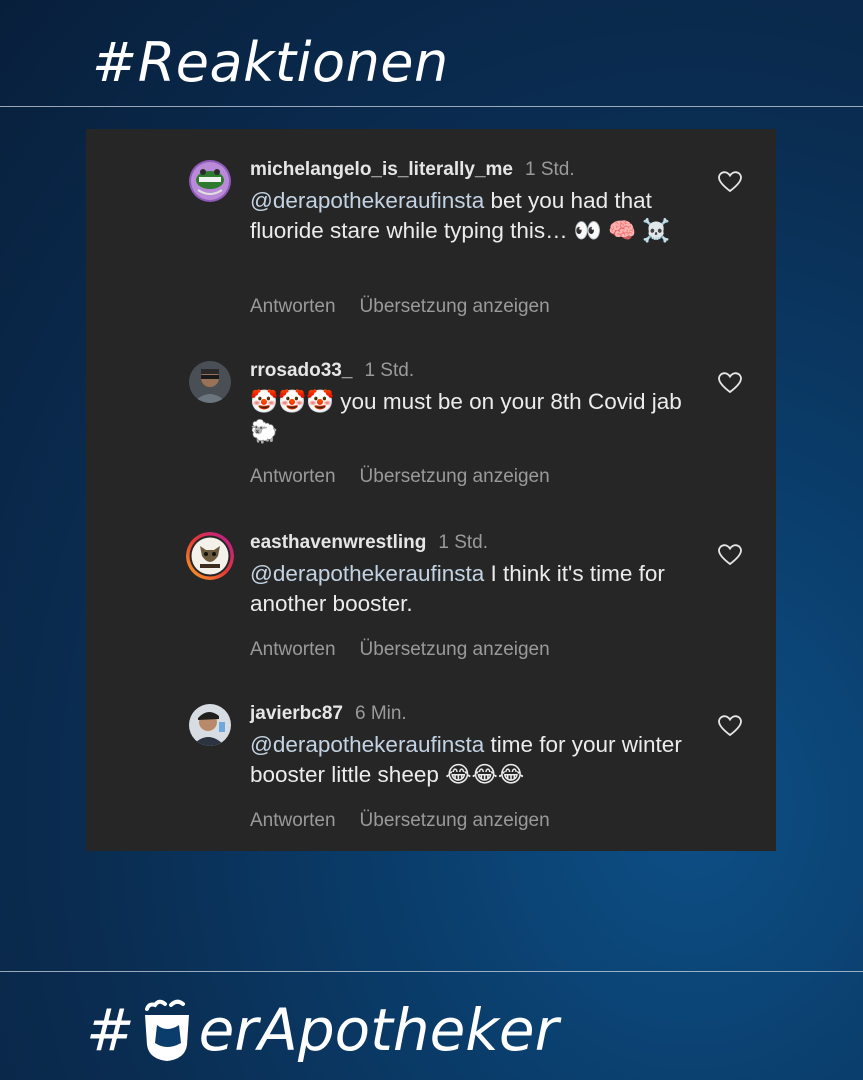 The height and width of the screenshot is (1080, 863). I want to click on comment-meta: easthavenwrestling 1 Std., so click(369, 543).